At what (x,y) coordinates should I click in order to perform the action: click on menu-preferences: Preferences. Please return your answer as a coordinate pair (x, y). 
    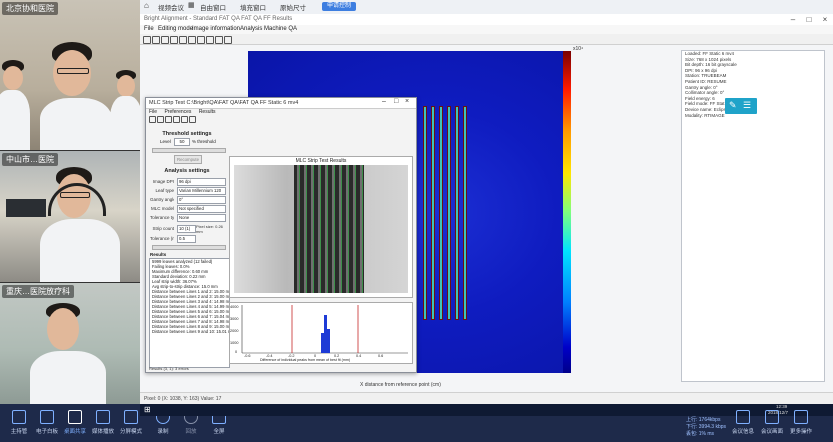
    Looking at the image, I should click on (177, 112).